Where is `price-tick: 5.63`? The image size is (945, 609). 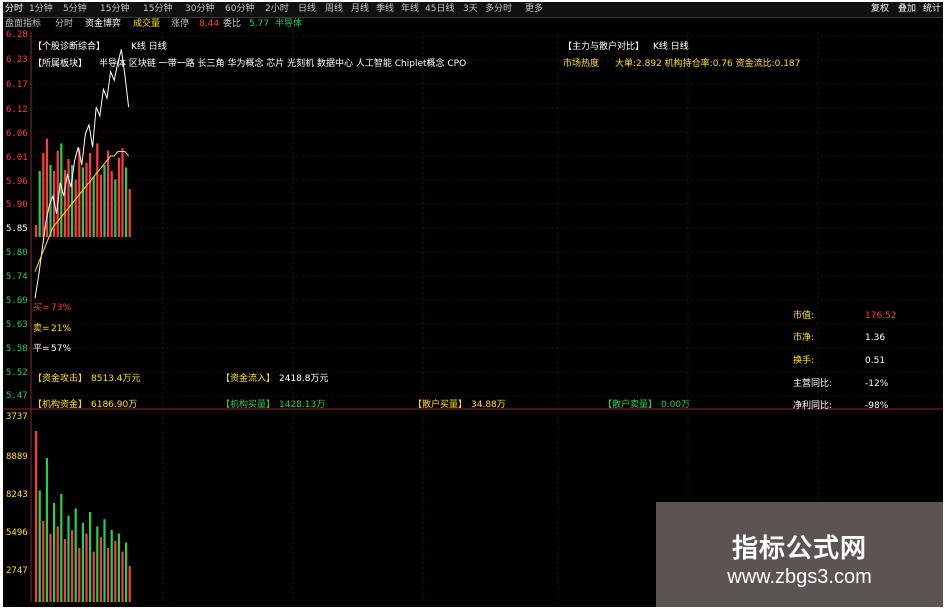
price-tick: 5.63 is located at coordinates (17, 325).